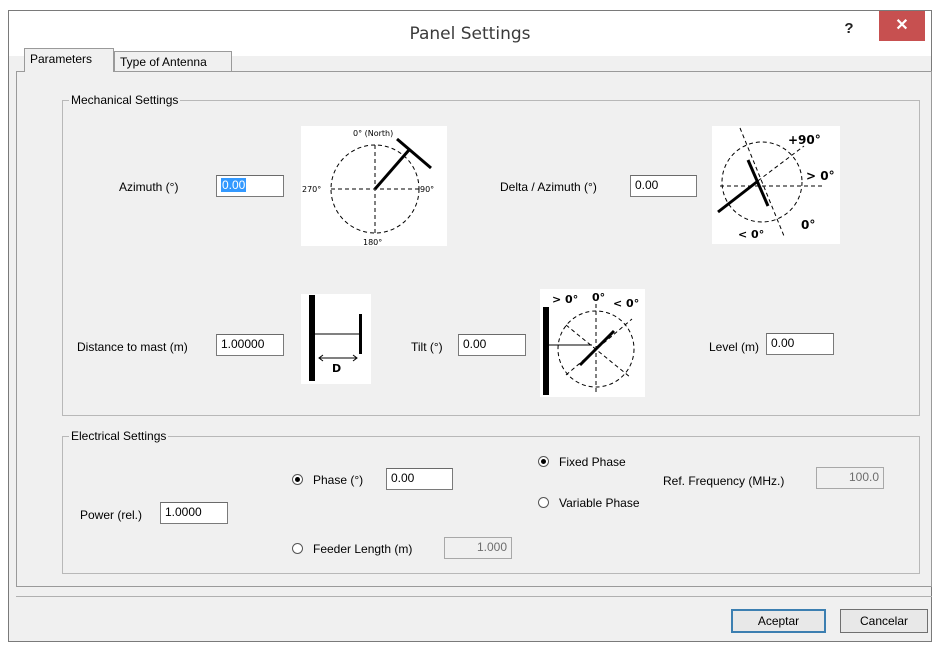 The height and width of the screenshot is (646, 936). I want to click on title-bar: Panel Settings ? ✕, so click(470, 33).